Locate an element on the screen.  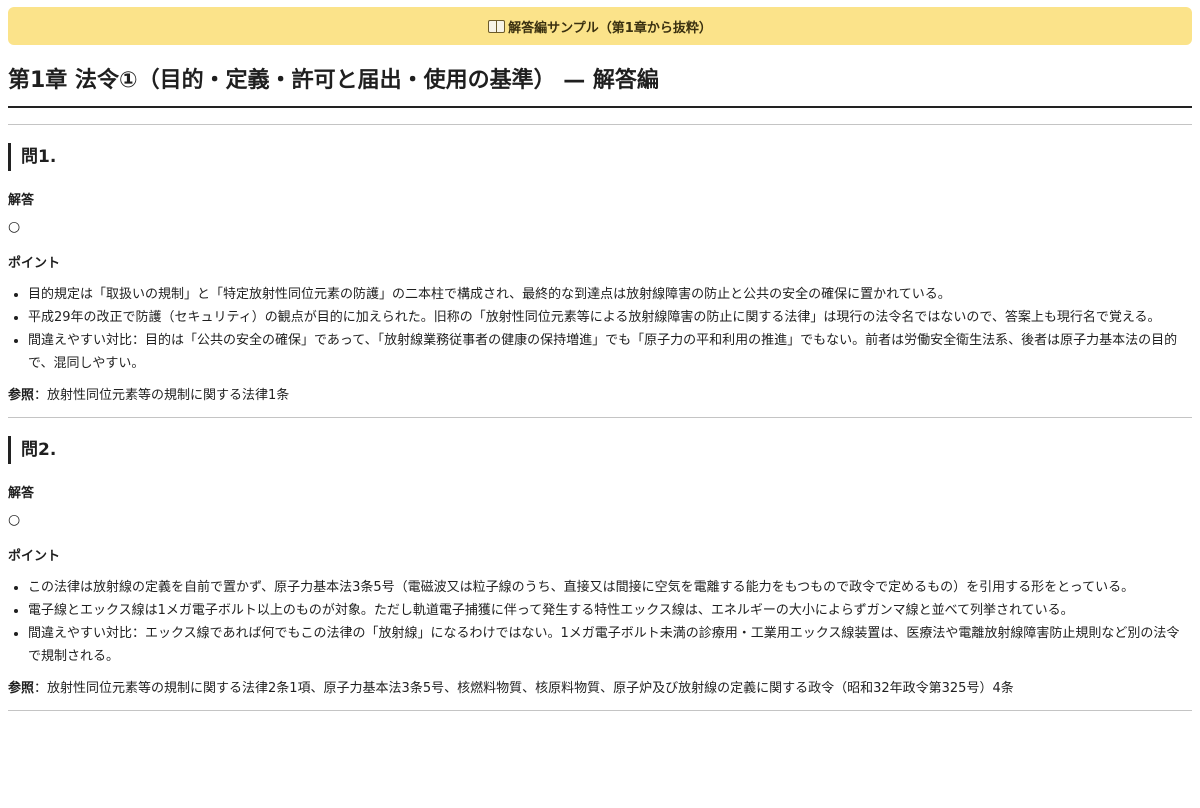
page-title: 第1章 法令①（目的・定義・許可と届出・使用の基準） — 解答編 is located at coordinates (600, 87).